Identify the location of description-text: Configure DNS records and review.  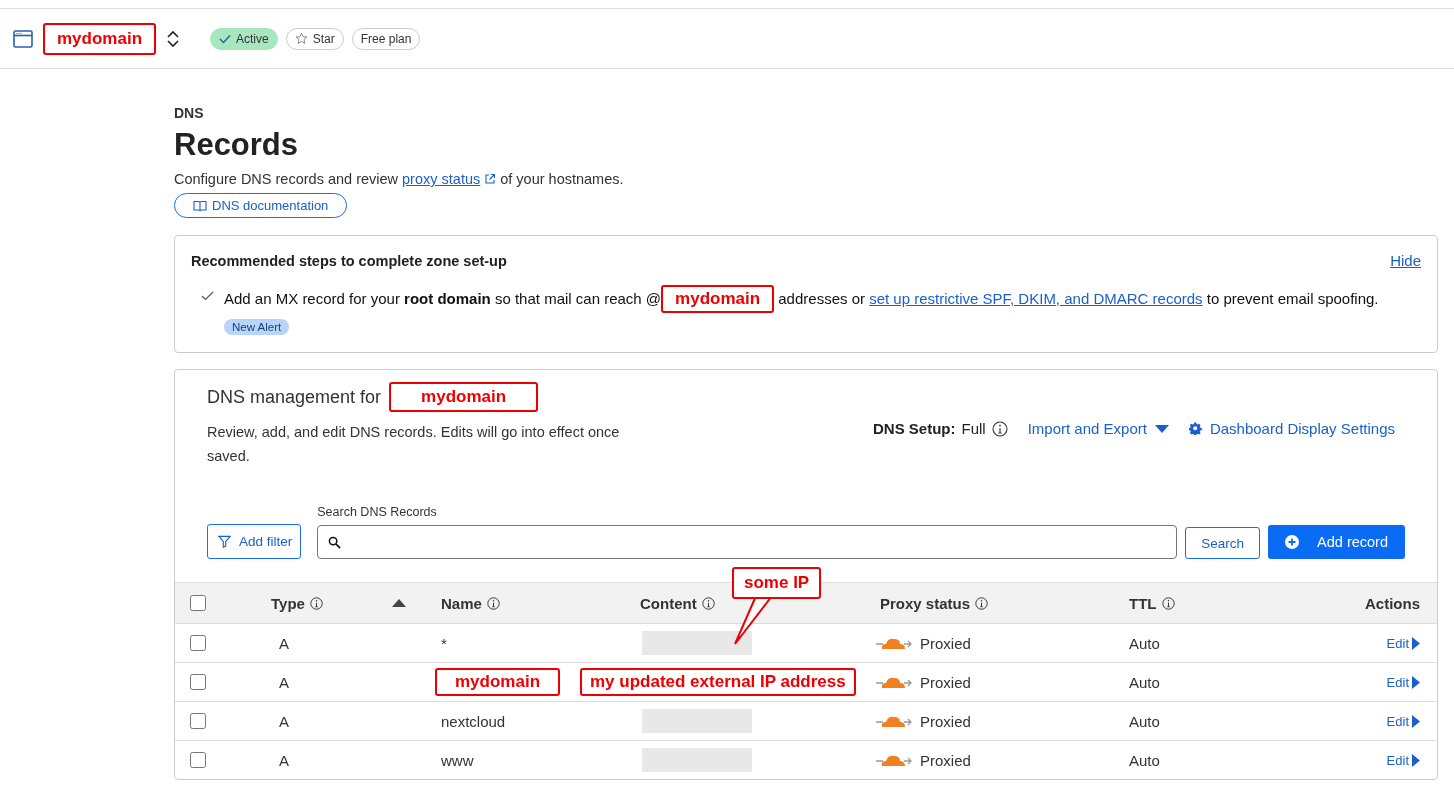
(286, 179).